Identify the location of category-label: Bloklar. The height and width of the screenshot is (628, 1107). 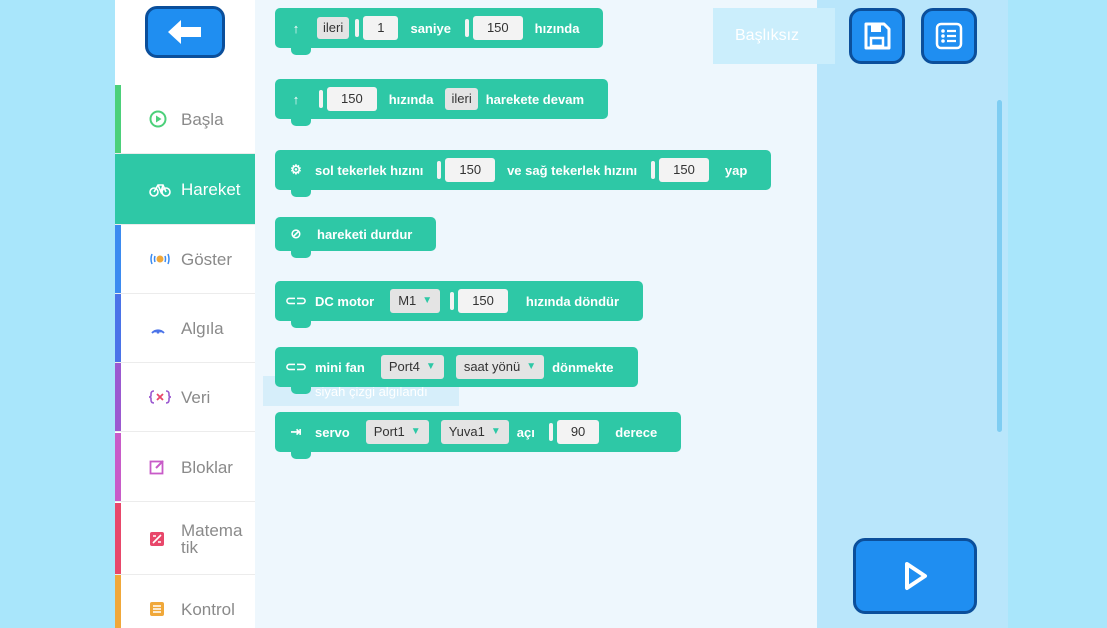
(207, 467).